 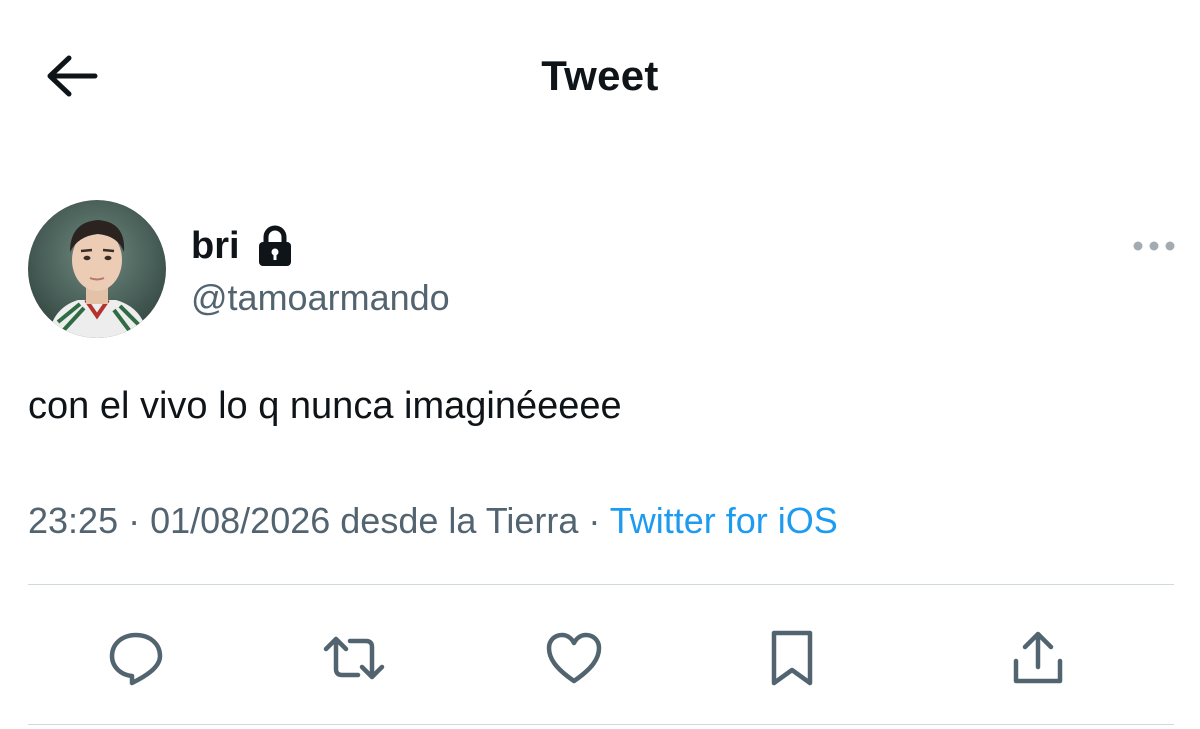 I want to click on retweet-button, so click(x=354, y=658).